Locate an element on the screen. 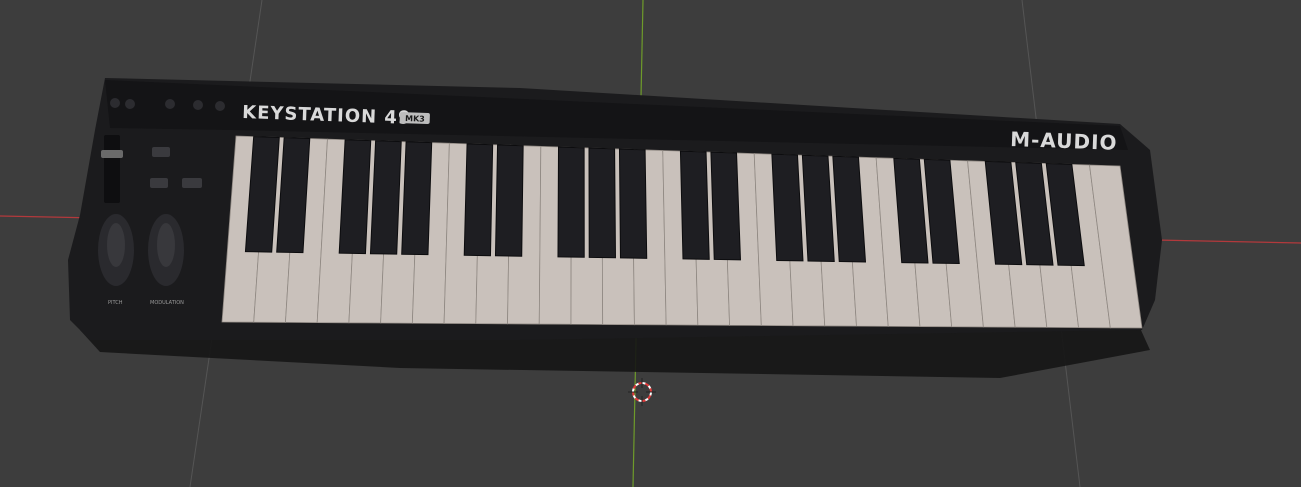 This screenshot has width=1301, height=487. model-badge: MK3 is located at coordinates (415, 119).